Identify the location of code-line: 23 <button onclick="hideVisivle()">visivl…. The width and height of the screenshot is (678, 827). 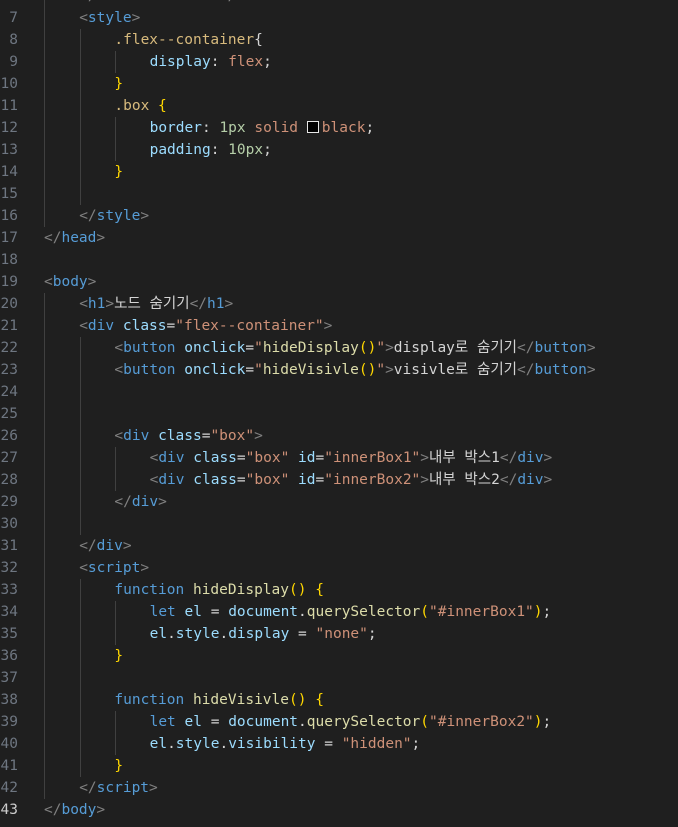
(339, 370).